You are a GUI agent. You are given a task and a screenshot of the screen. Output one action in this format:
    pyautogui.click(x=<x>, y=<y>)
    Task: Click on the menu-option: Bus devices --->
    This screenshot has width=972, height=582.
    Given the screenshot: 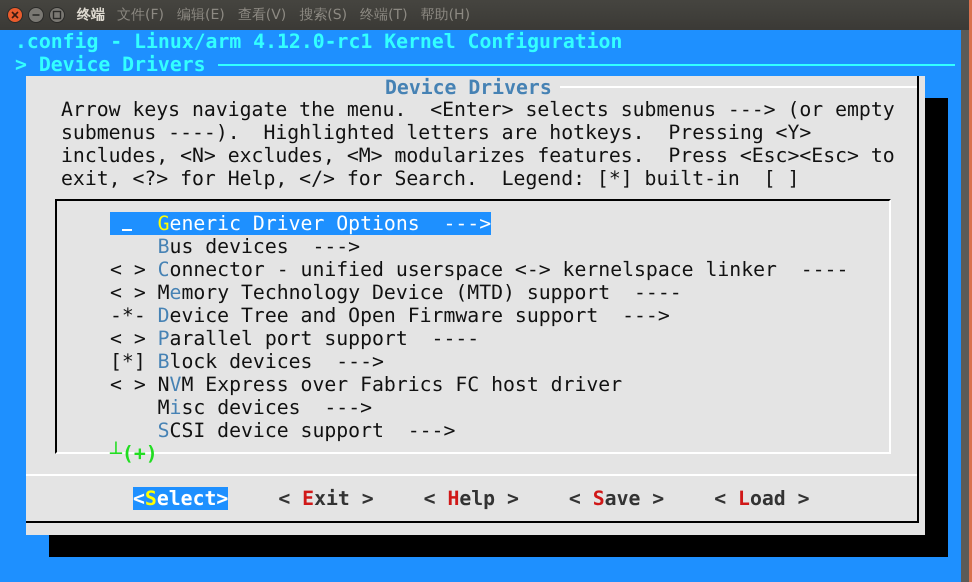 What is the action you would take?
    pyautogui.click(x=235, y=246)
    